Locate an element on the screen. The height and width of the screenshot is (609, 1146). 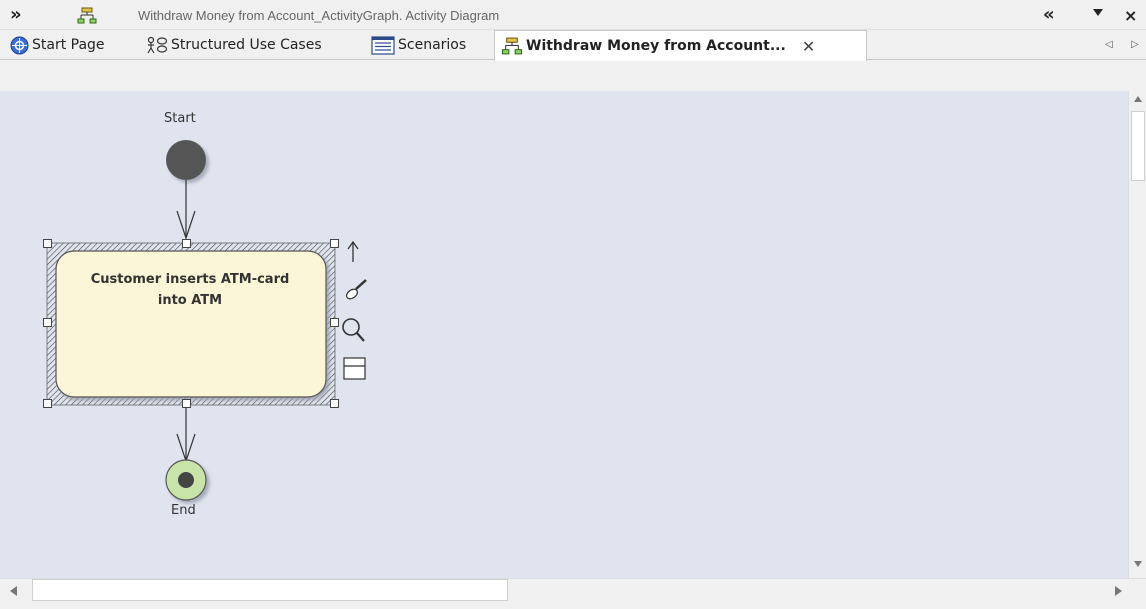
resize-handle-bottom-right is located at coordinates (334, 403).